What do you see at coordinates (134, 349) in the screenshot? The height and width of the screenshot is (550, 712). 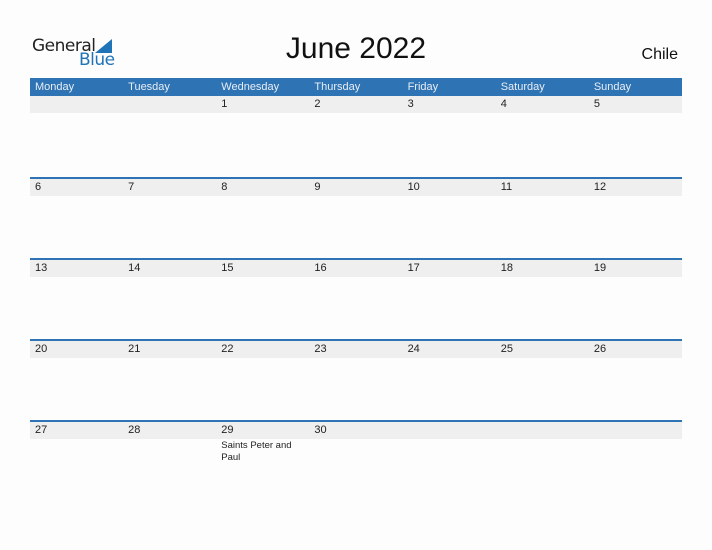 I see `day-number: 21` at bounding box center [134, 349].